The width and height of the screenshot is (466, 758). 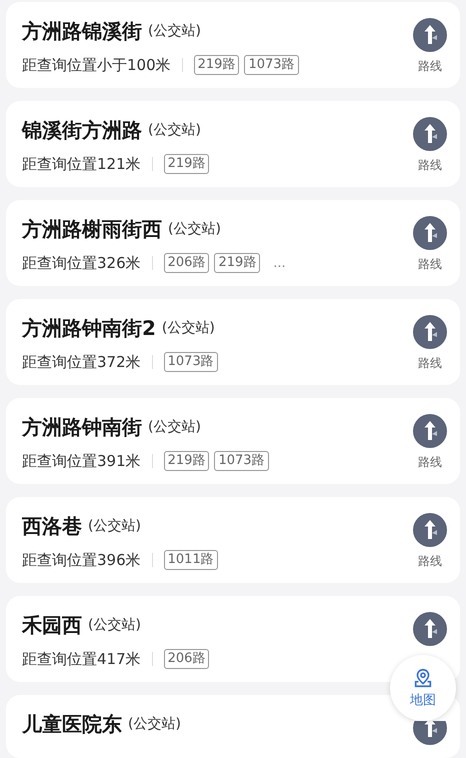 What do you see at coordinates (52, 526) in the screenshot?
I see `station-name: 西洛巷` at bounding box center [52, 526].